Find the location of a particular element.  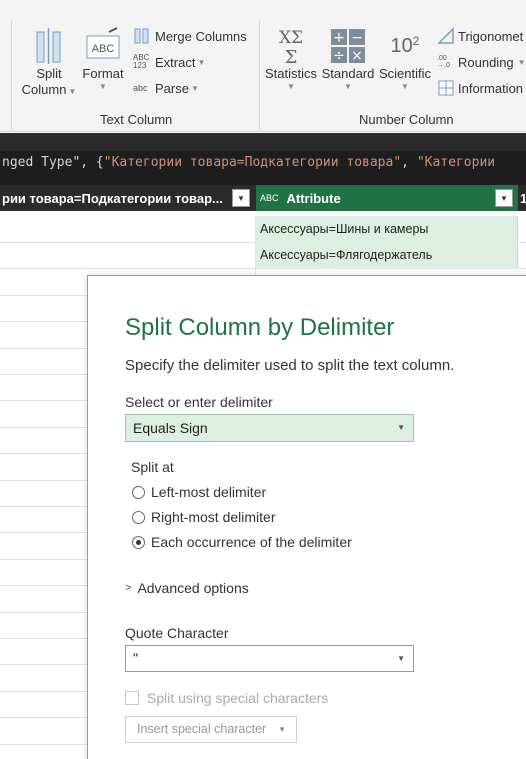

insert-special-character-button: Insert special character ▼ is located at coordinates (211, 729).